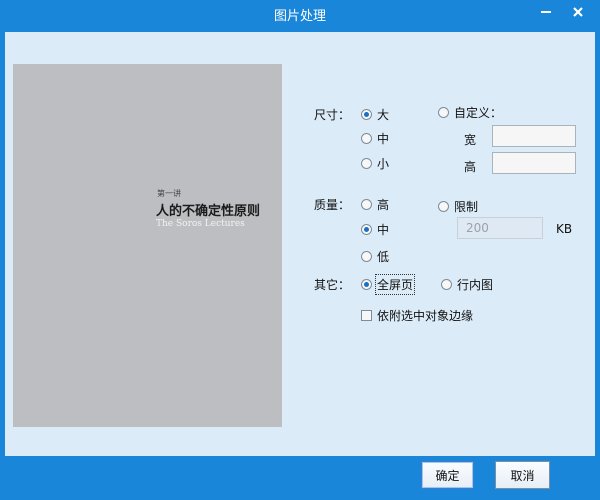  What do you see at coordinates (425, 315) in the screenshot?
I see `attach-edge-label: 依附选中对象边缘` at bounding box center [425, 315].